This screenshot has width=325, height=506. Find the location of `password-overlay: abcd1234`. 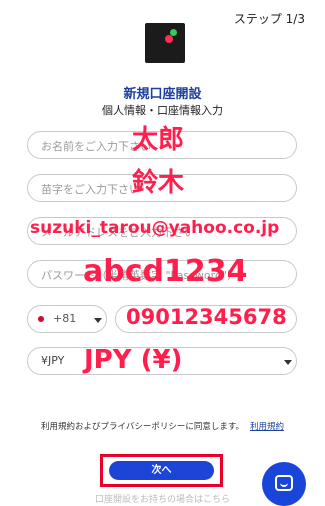

password-overlay: abcd1234 is located at coordinates (165, 271).